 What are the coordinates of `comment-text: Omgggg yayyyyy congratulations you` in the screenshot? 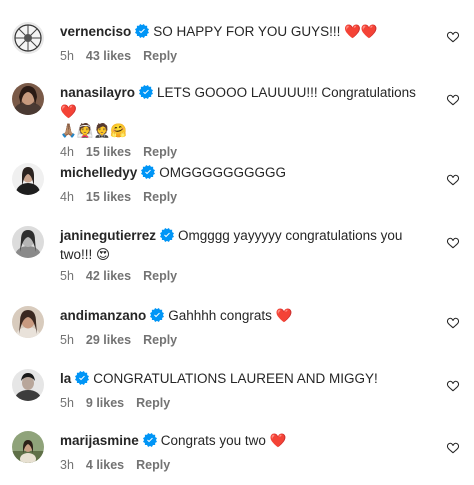 It's located at (290, 235).